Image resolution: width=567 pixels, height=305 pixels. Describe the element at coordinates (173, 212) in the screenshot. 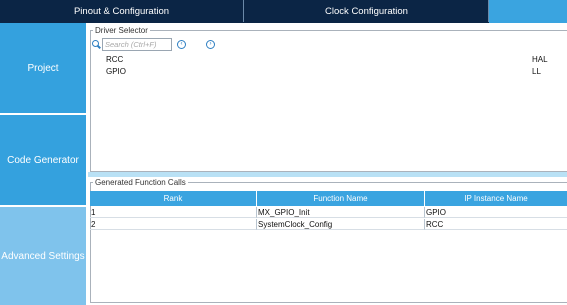

I see `rank-cell: 1` at that location.